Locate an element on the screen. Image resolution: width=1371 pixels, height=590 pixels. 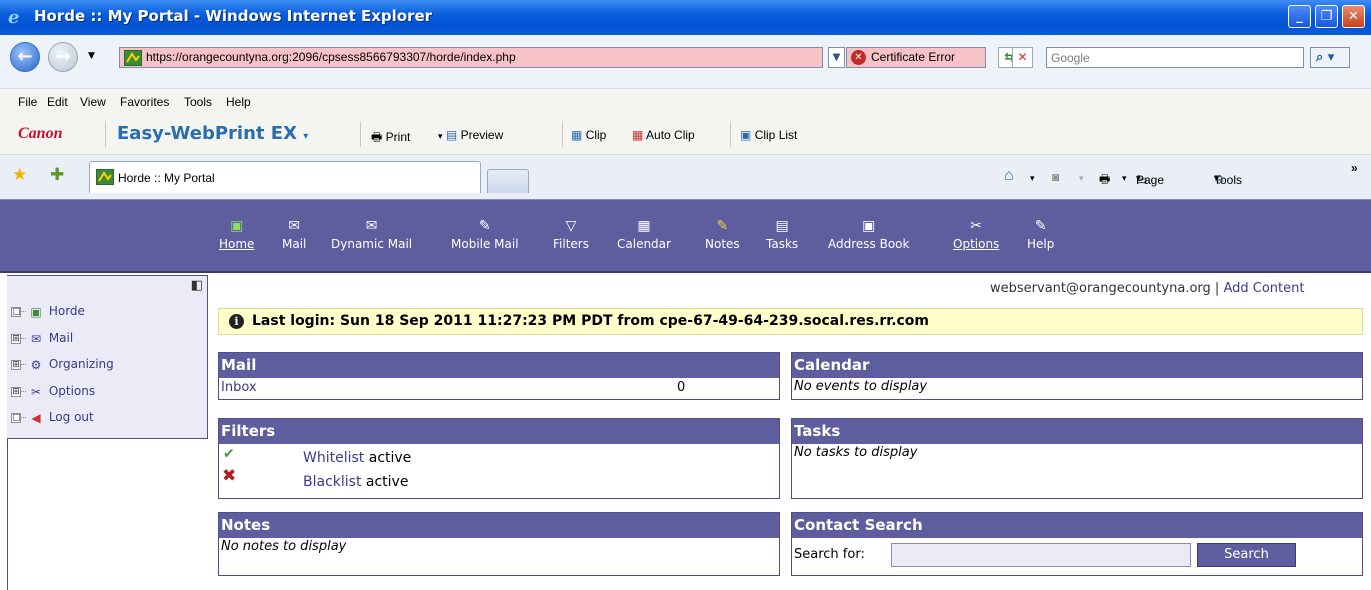
nav-options: ✂ Options is located at coordinates (976, 234).